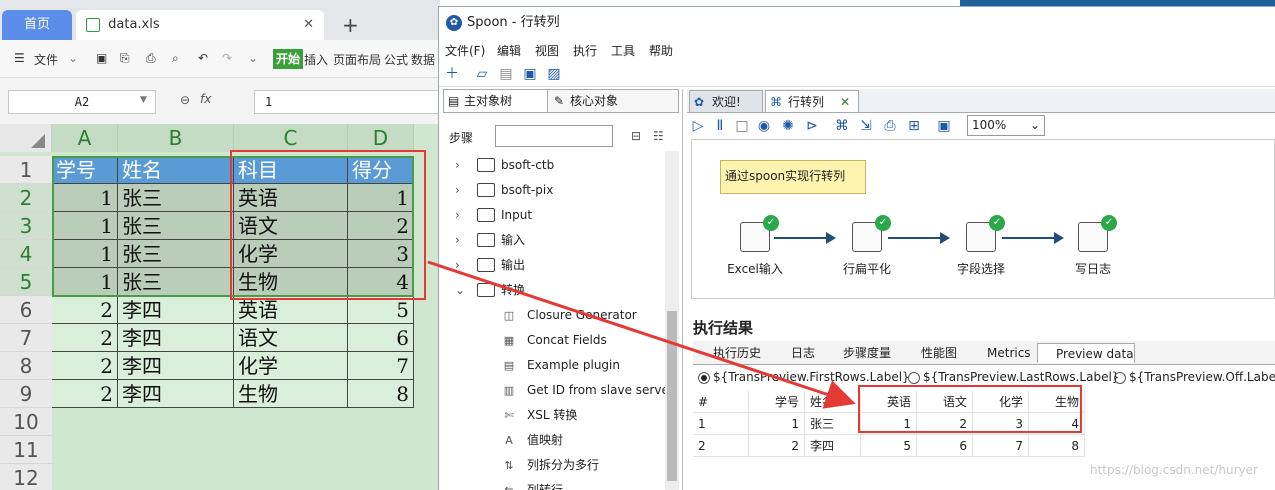 Image resolution: width=1275 pixels, height=490 pixels. Describe the element at coordinates (641, 334) in the screenshot. I see `annotation-arrow` at that location.